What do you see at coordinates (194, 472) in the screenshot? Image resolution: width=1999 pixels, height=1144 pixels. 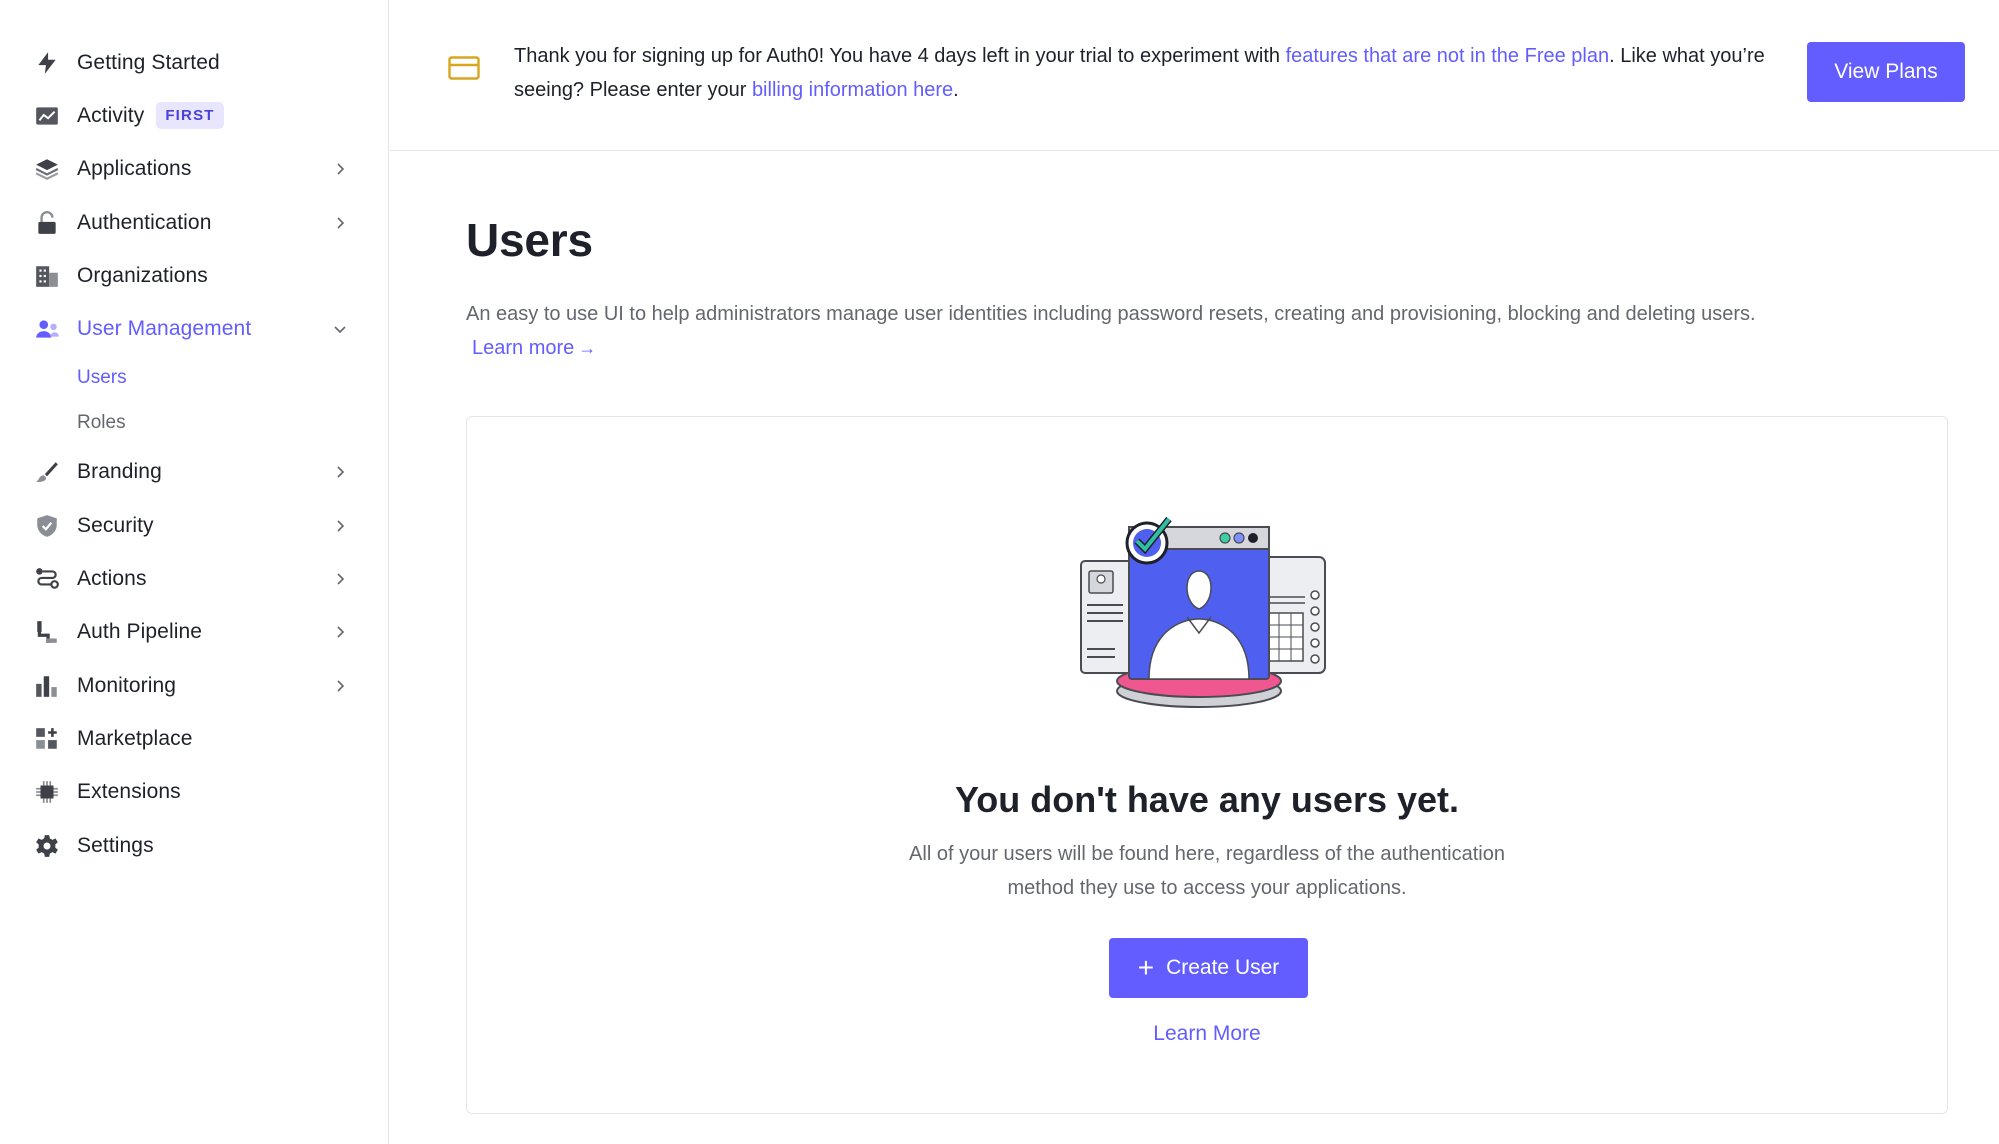 I see `sidebar-item-branding: Branding` at bounding box center [194, 472].